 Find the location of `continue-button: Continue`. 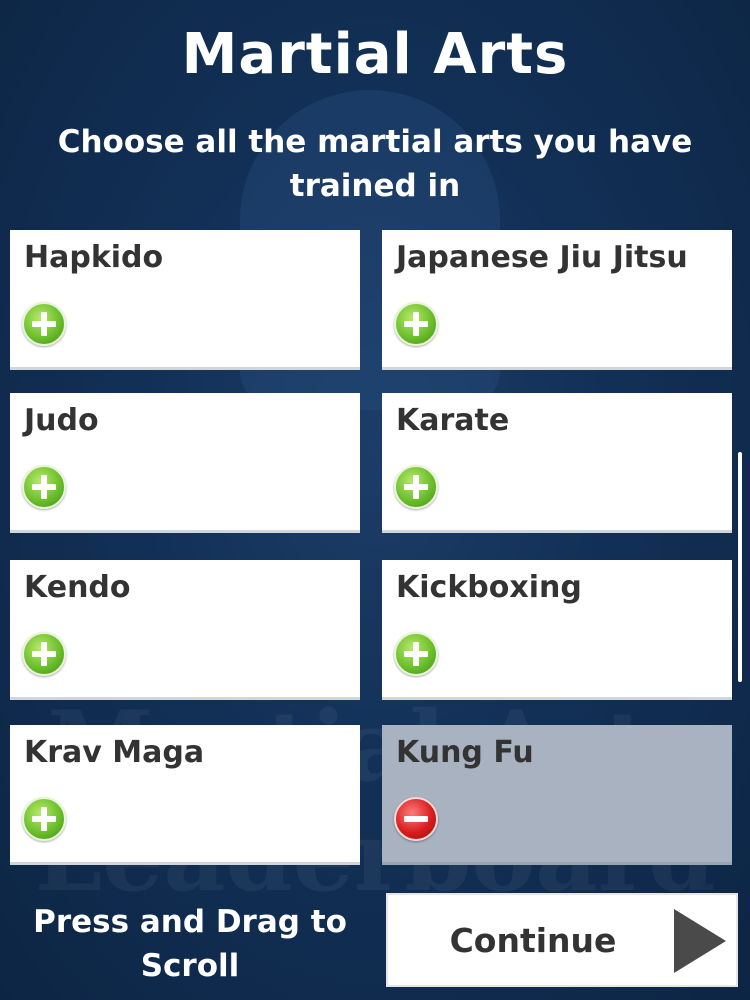

continue-button: Continue is located at coordinates (562, 940).